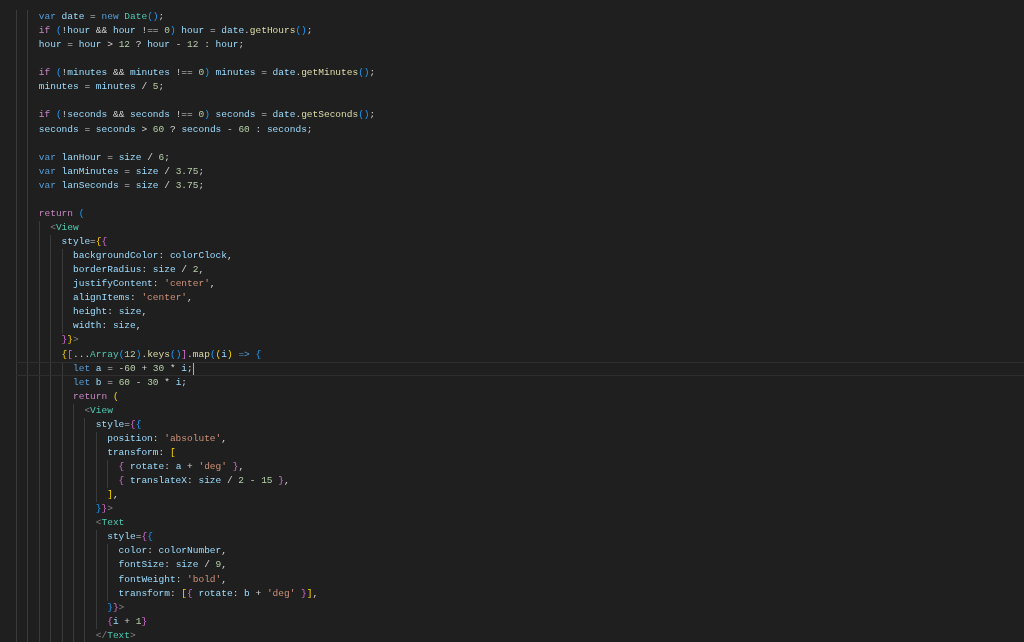  Describe the element at coordinates (110, 312) in the screenshot. I see `code-line: height: size,` at that location.